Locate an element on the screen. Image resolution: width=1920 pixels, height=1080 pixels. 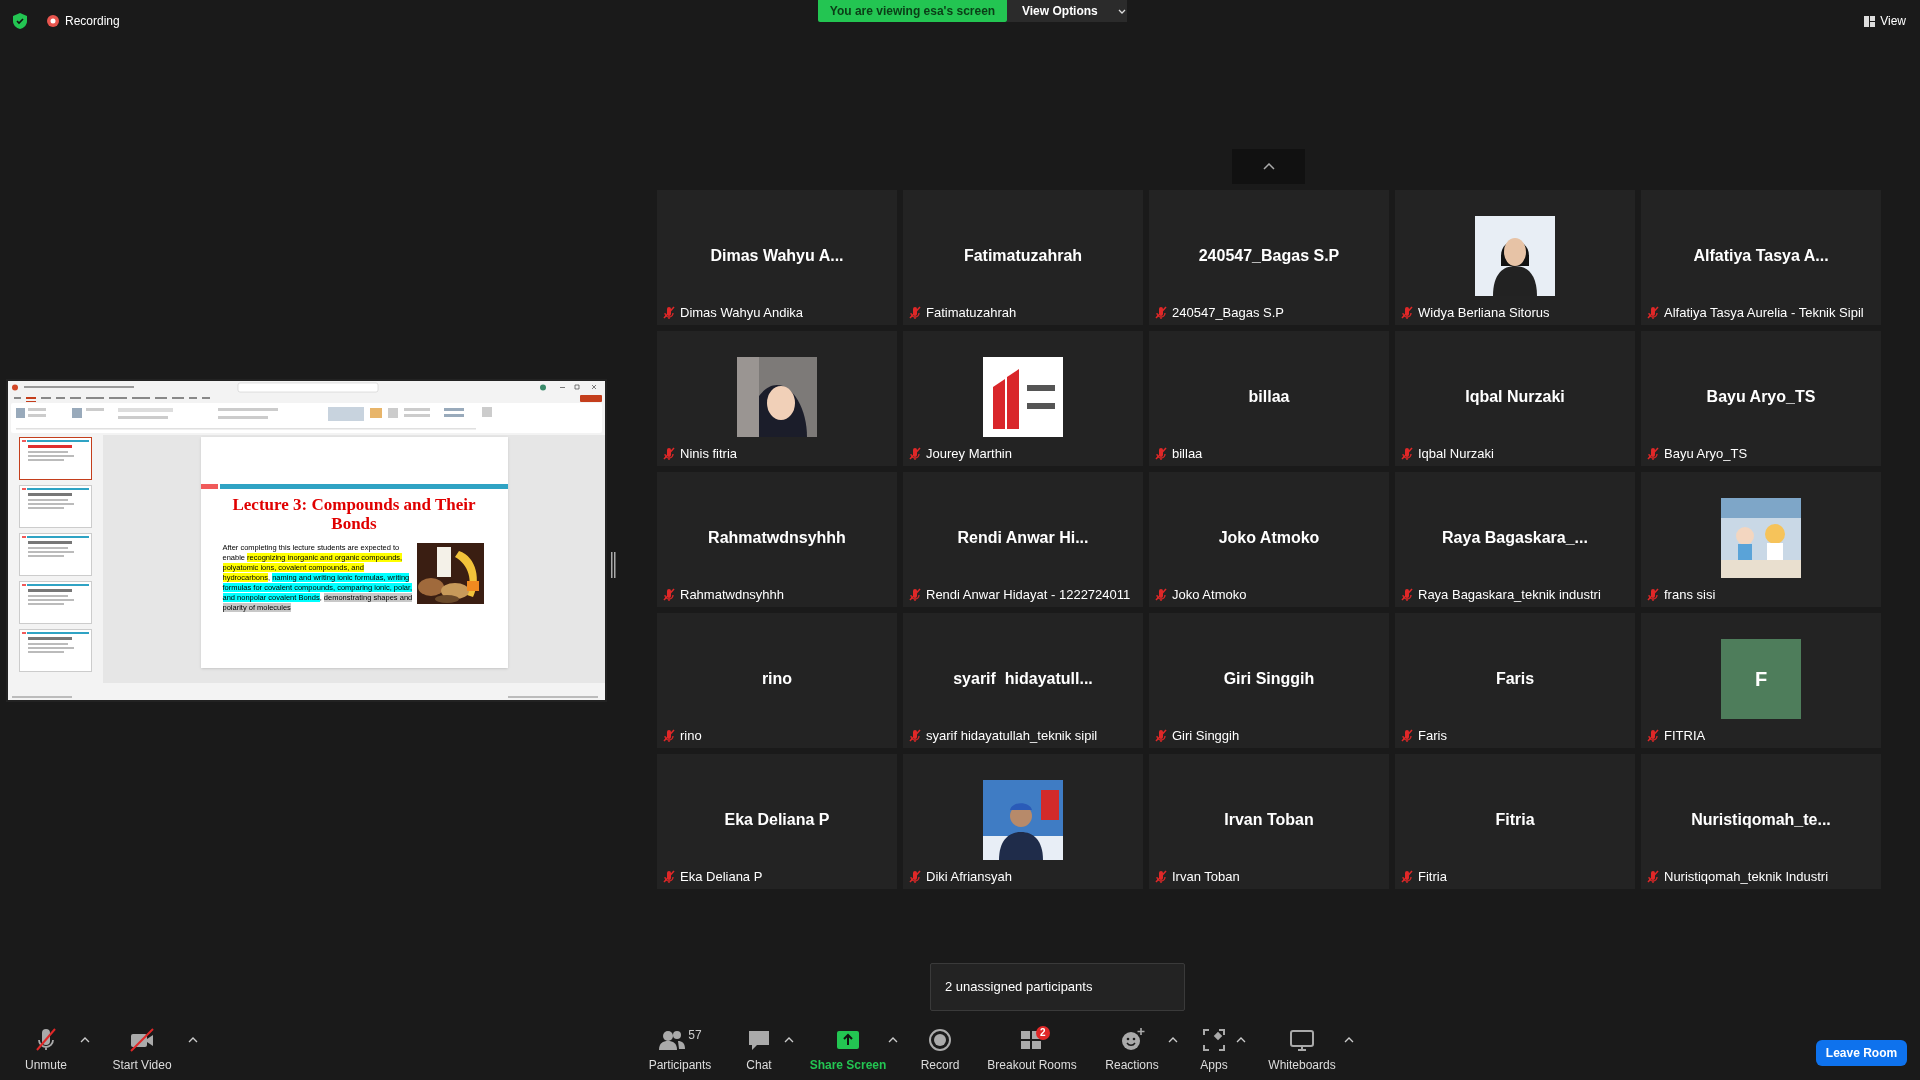
participant-name: Bayu Aryo_TS is located at coordinates (1761, 396).